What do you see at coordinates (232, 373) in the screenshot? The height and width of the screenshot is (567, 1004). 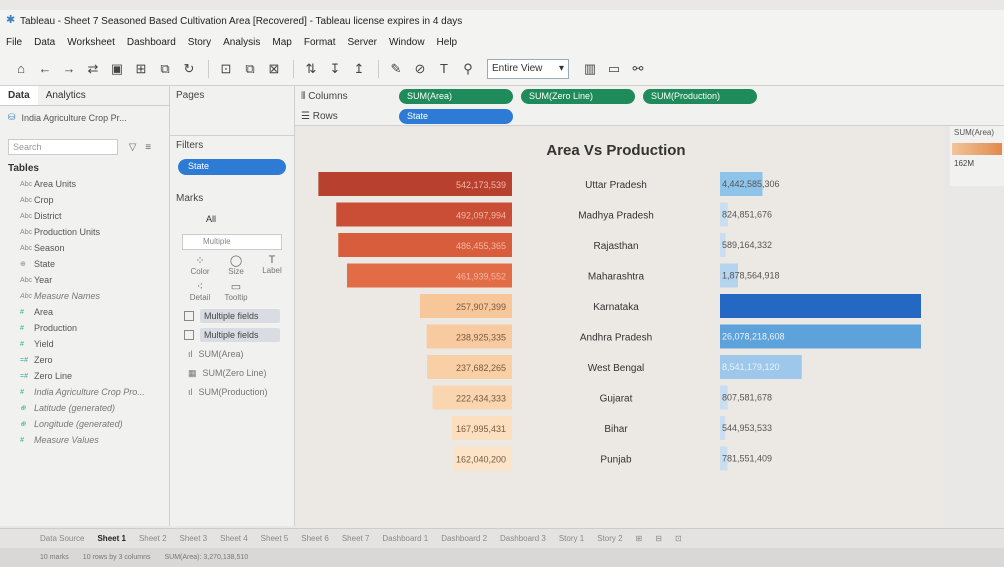 I see `marks-list-sum-zero-line: ▦ SUM(Zero Line)` at bounding box center [232, 373].